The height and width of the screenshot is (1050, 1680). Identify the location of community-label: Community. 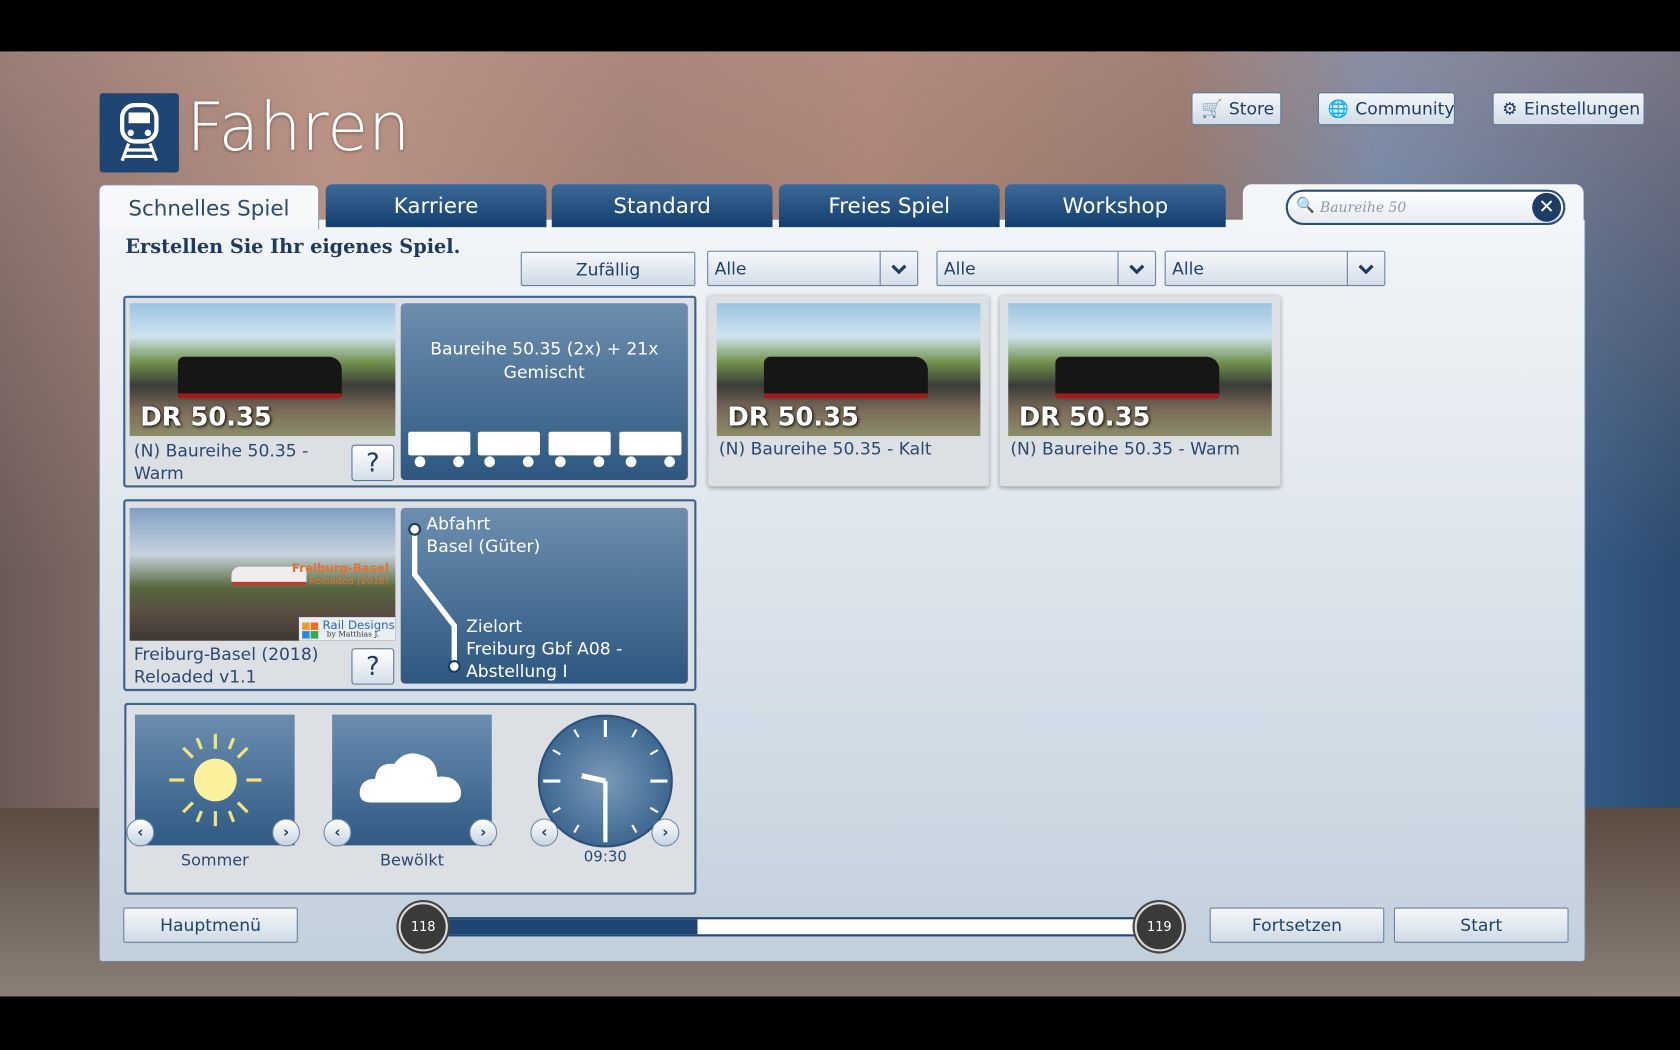
(1405, 108).